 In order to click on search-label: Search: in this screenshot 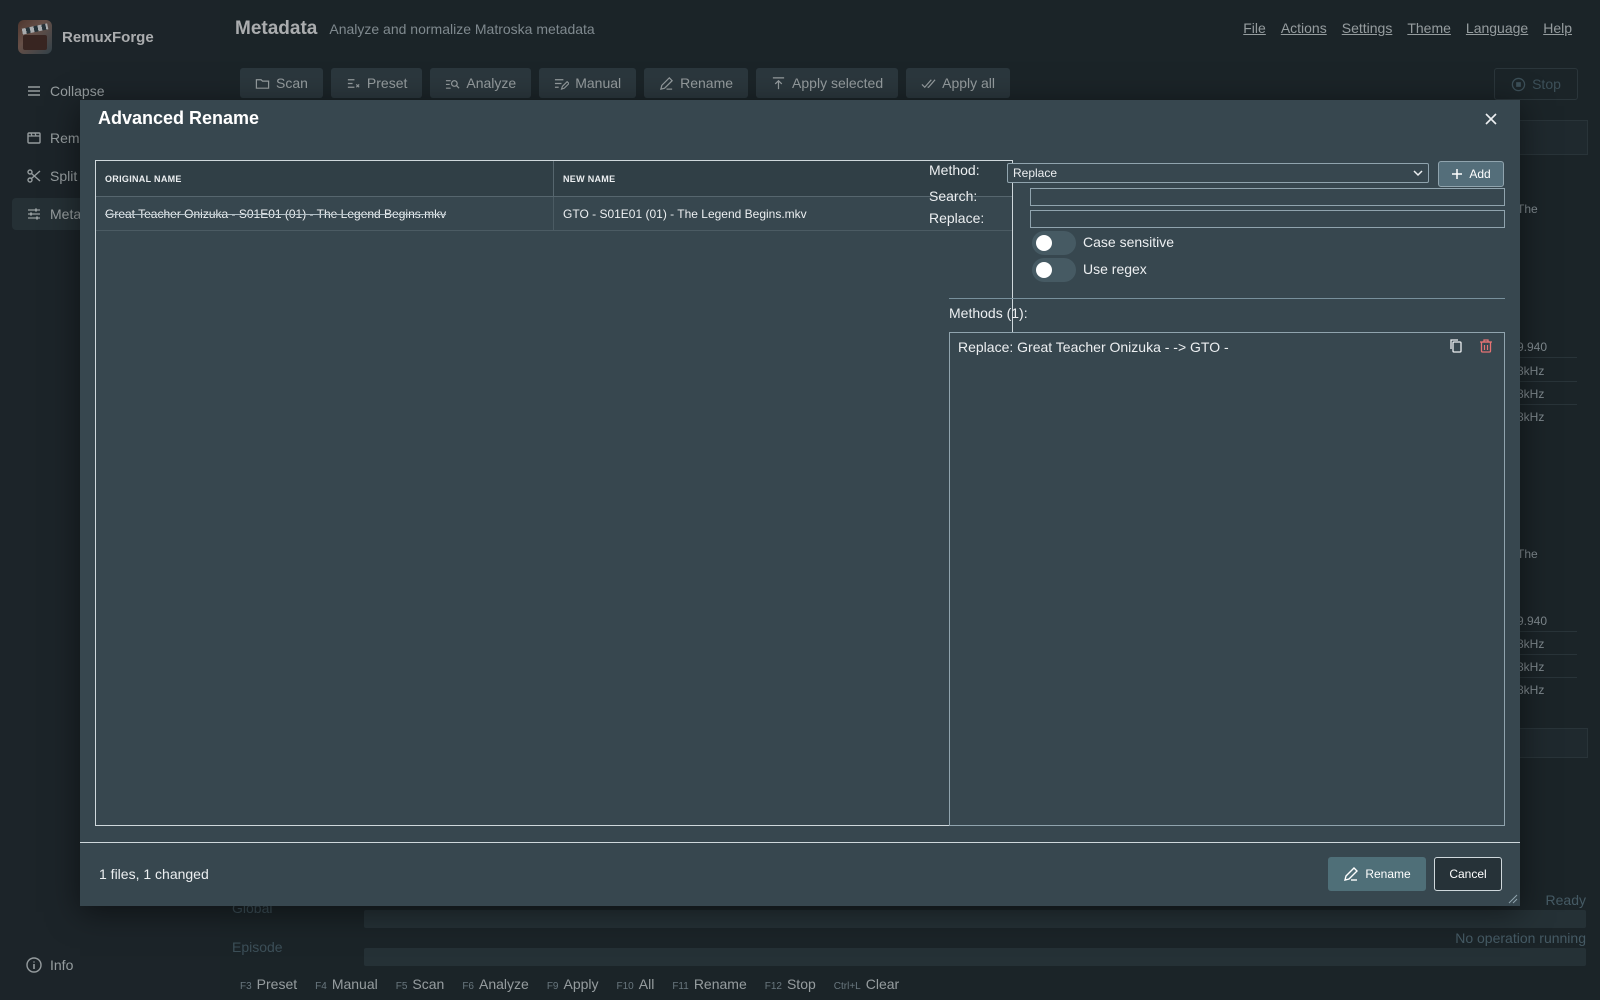, I will do `click(953, 196)`.